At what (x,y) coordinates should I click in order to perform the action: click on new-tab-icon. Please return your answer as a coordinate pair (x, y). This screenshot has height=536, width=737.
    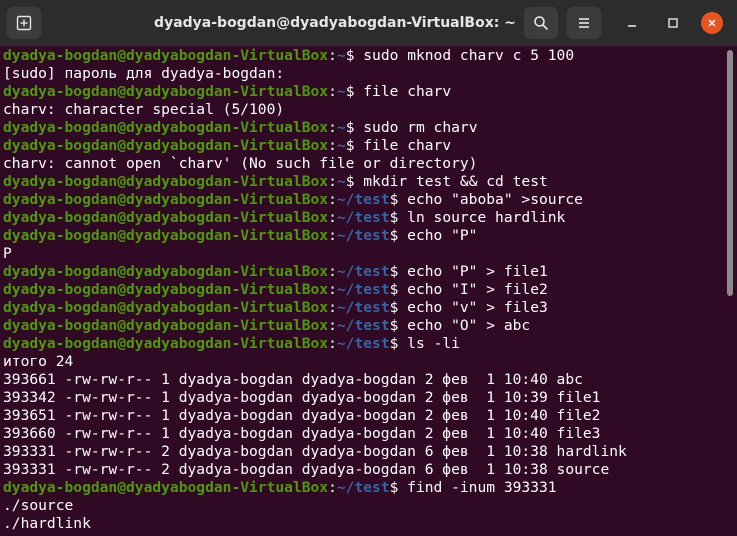
    Looking at the image, I should click on (24, 23).